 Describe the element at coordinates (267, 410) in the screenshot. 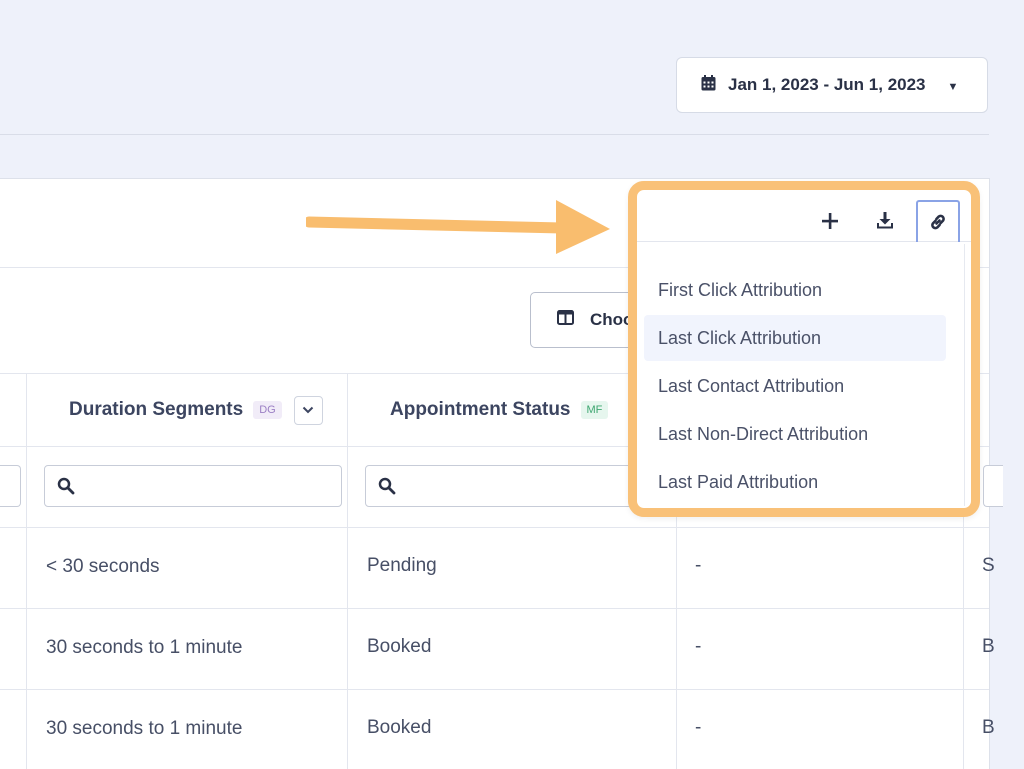

I see `source-tag: DG` at that location.